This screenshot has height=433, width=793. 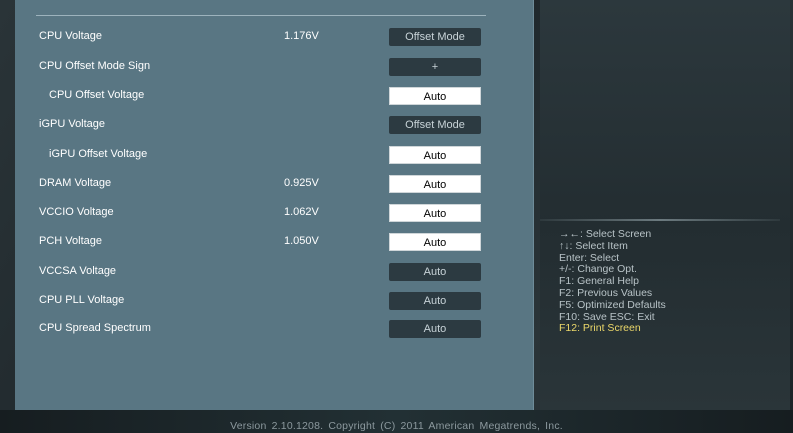 I want to click on panel-divider, so click(x=261, y=15).